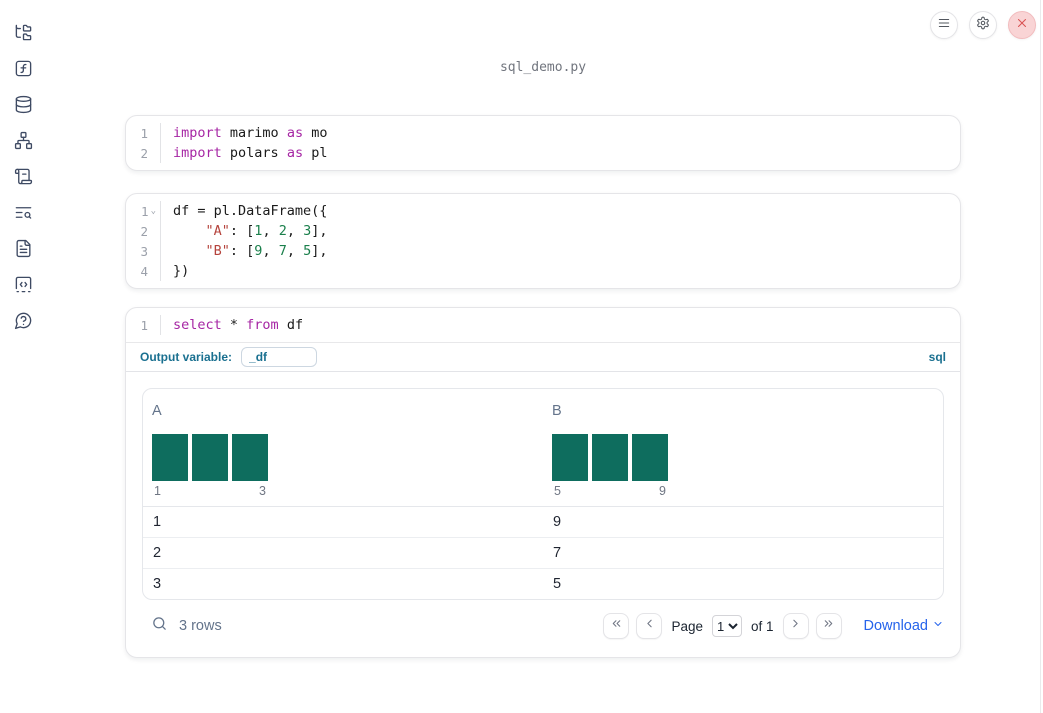  I want to click on code-editor-imports: 1 import marimo as mo 2 import polars as pl, so click(543, 143).